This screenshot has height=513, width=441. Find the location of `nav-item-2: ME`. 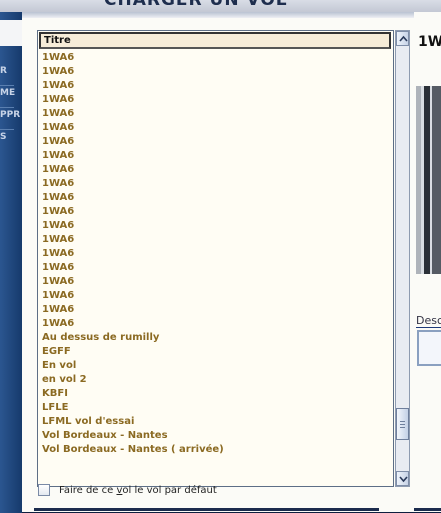

nav-item-2: ME is located at coordinates (7, 93).